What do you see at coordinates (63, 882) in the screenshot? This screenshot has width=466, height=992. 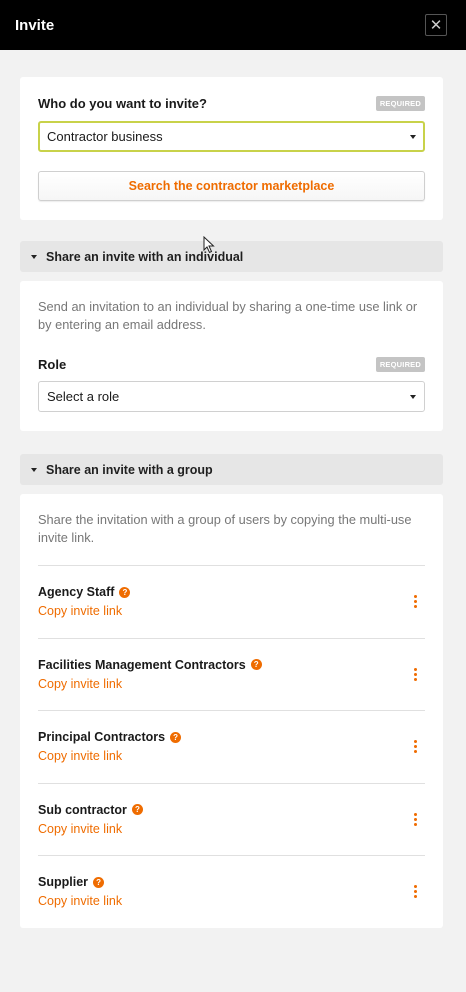 I see `group-name: Supplier` at bounding box center [63, 882].